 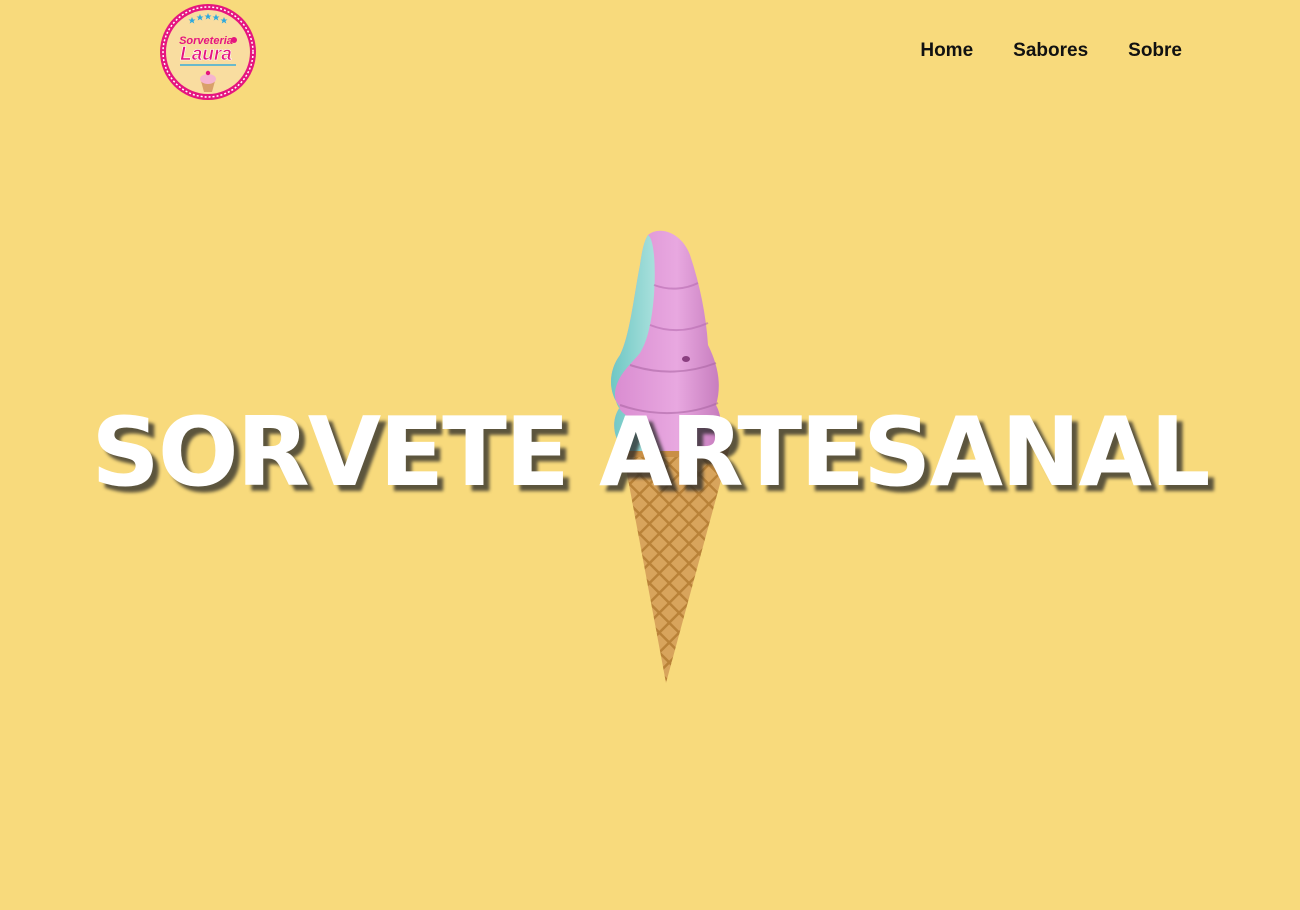 I want to click on nav-item-home: Home, so click(x=946, y=51).